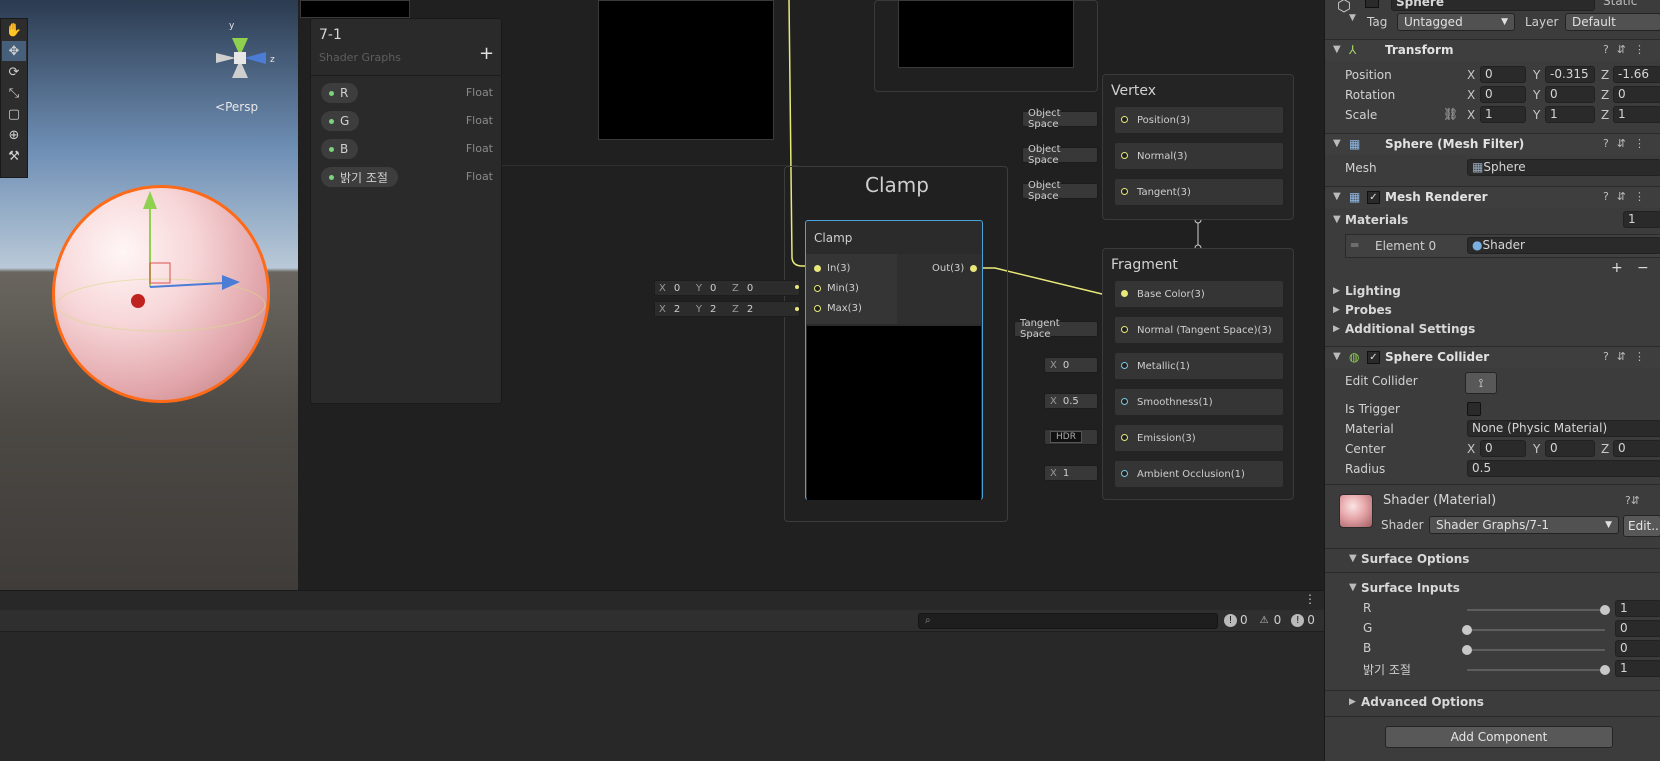  What do you see at coordinates (250, 53) in the screenshot?
I see `scene-orientation-gizmo: y z` at bounding box center [250, 53].